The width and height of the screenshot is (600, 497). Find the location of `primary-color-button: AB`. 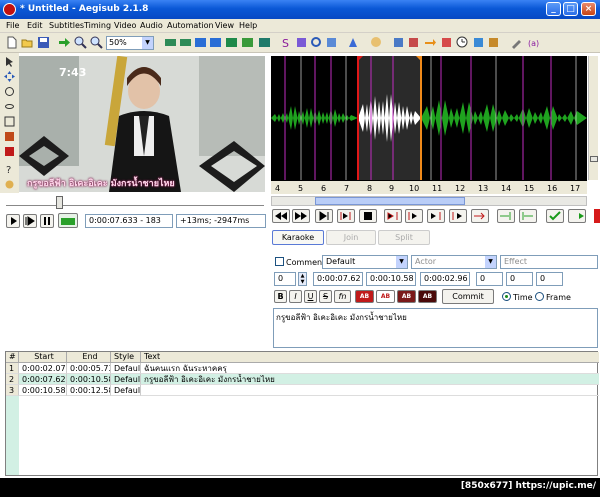

primary-color-button: AB is located at coordinates (364, 296).